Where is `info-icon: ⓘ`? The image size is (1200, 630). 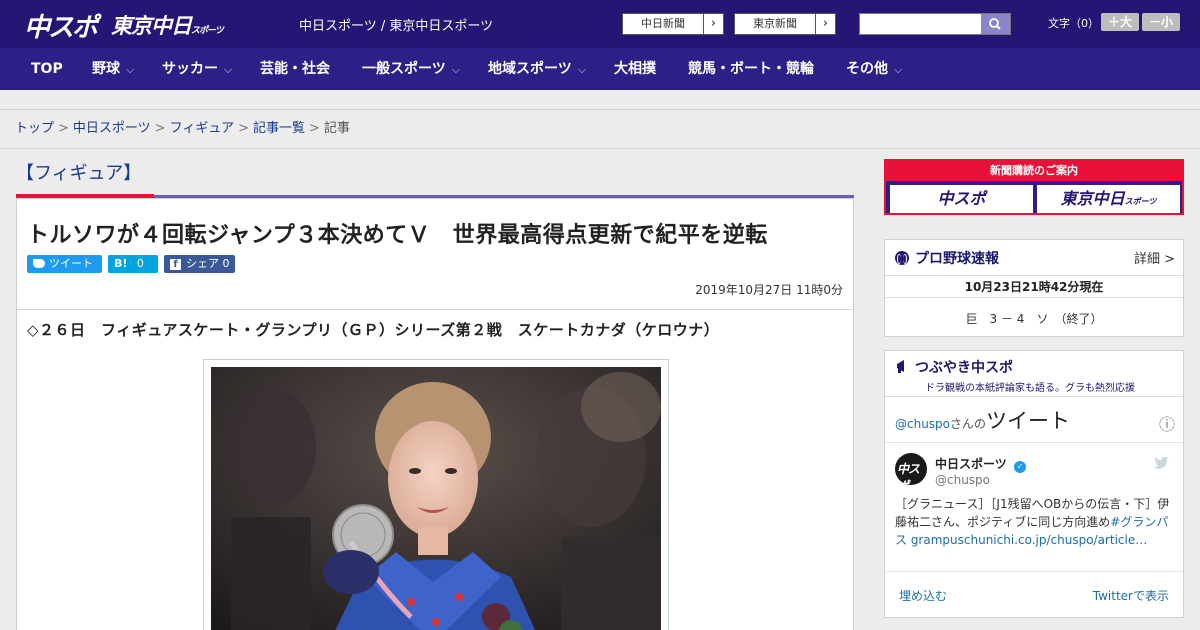 info-icon: ⓘ is located at coordinates (1167, 423).